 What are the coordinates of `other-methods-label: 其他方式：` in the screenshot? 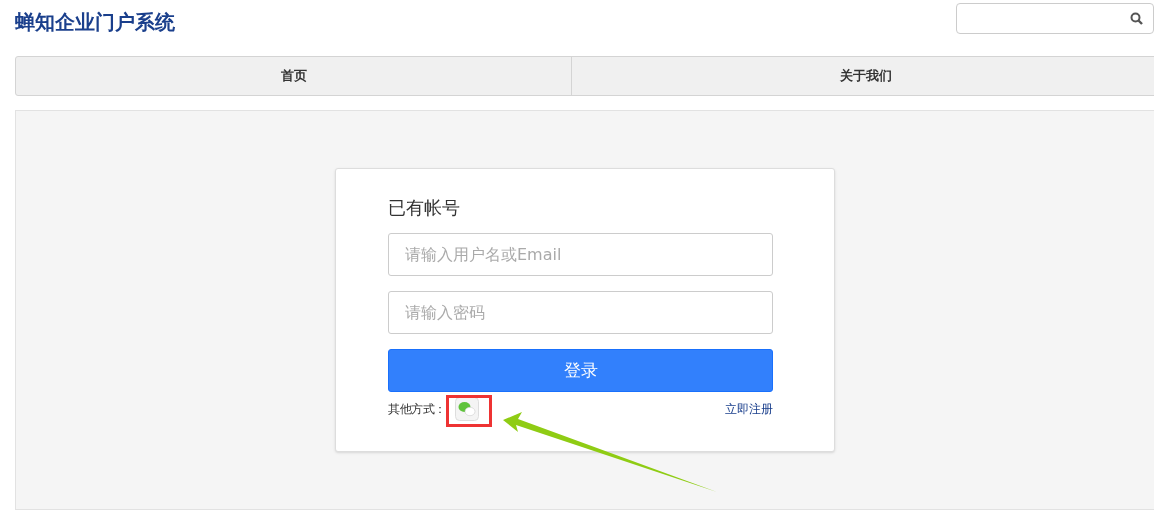 It's located at (417, 409).